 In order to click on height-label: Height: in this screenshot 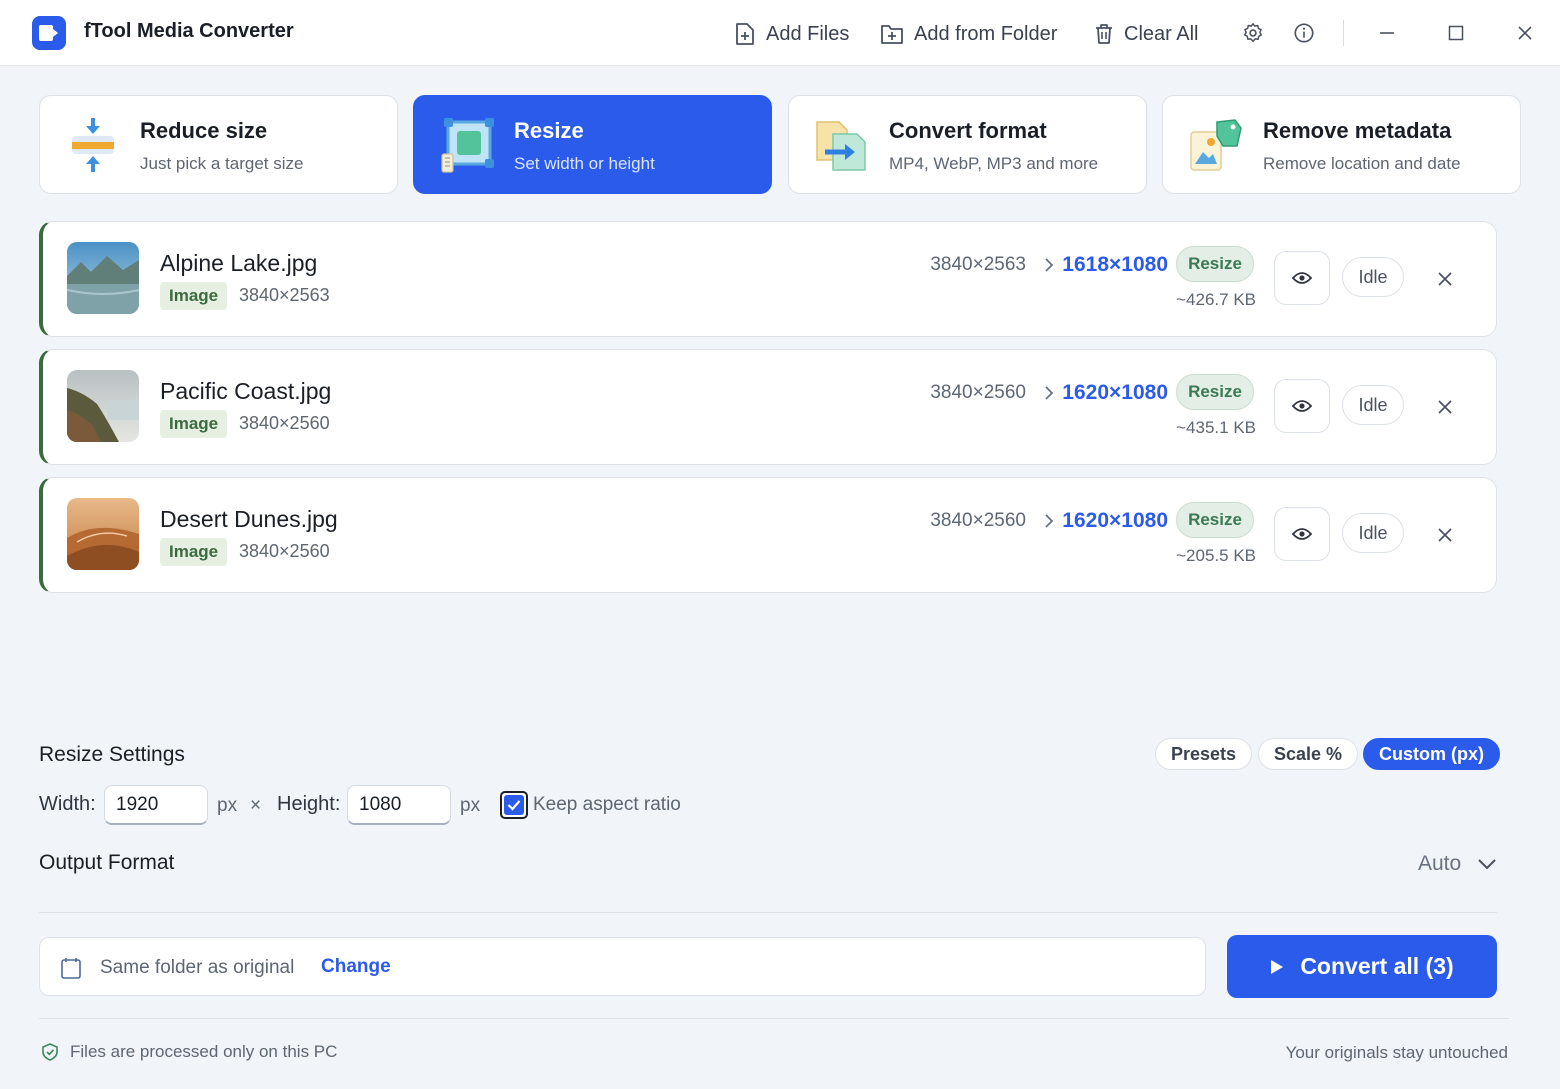, I will do `click(309, 804)`.